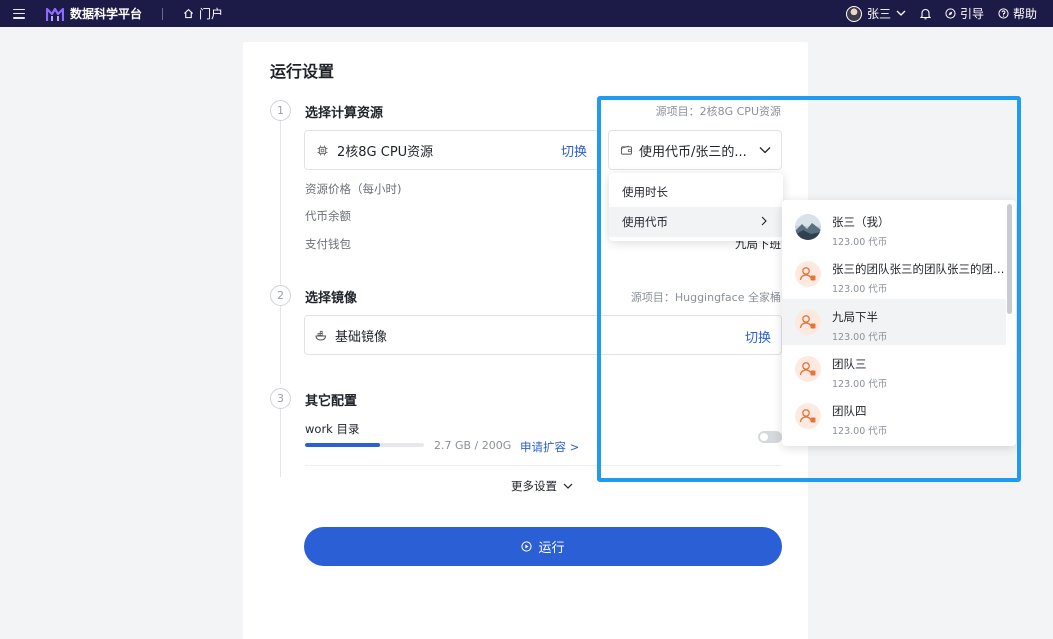 Image resolution: width=1053 pixels, height=639 pixels. I want to click on app-title: 数据科学平台, so click(106, 14).